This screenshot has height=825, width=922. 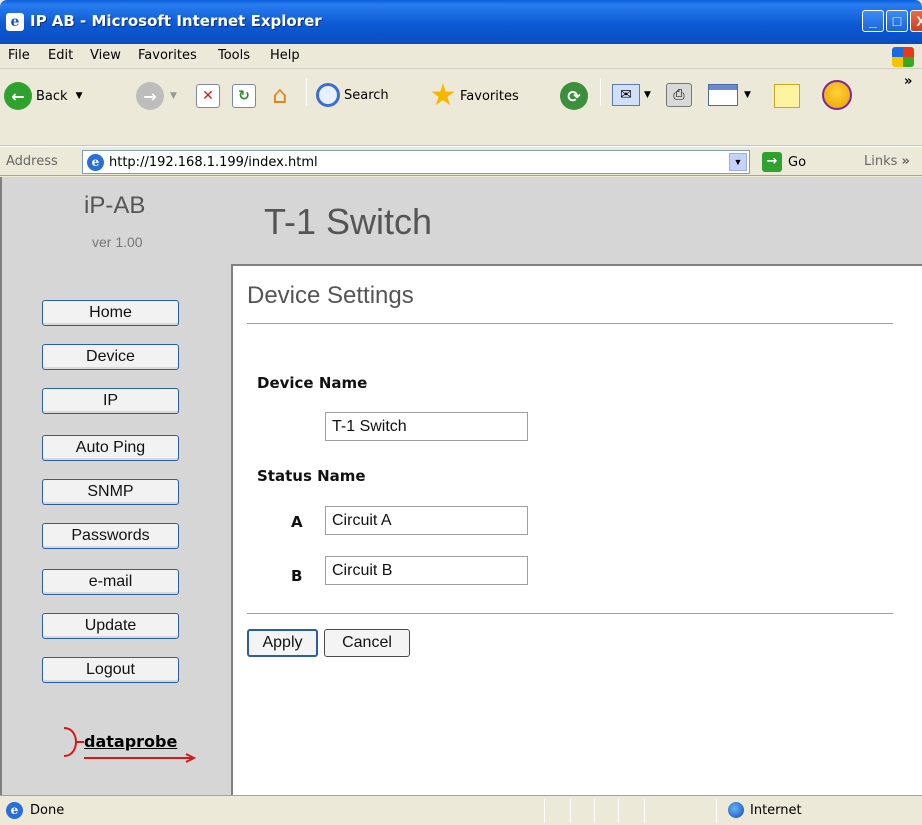 I want to click on menu-bar: File Edit View Favorites Tools Help, so click(x=461, y=56).